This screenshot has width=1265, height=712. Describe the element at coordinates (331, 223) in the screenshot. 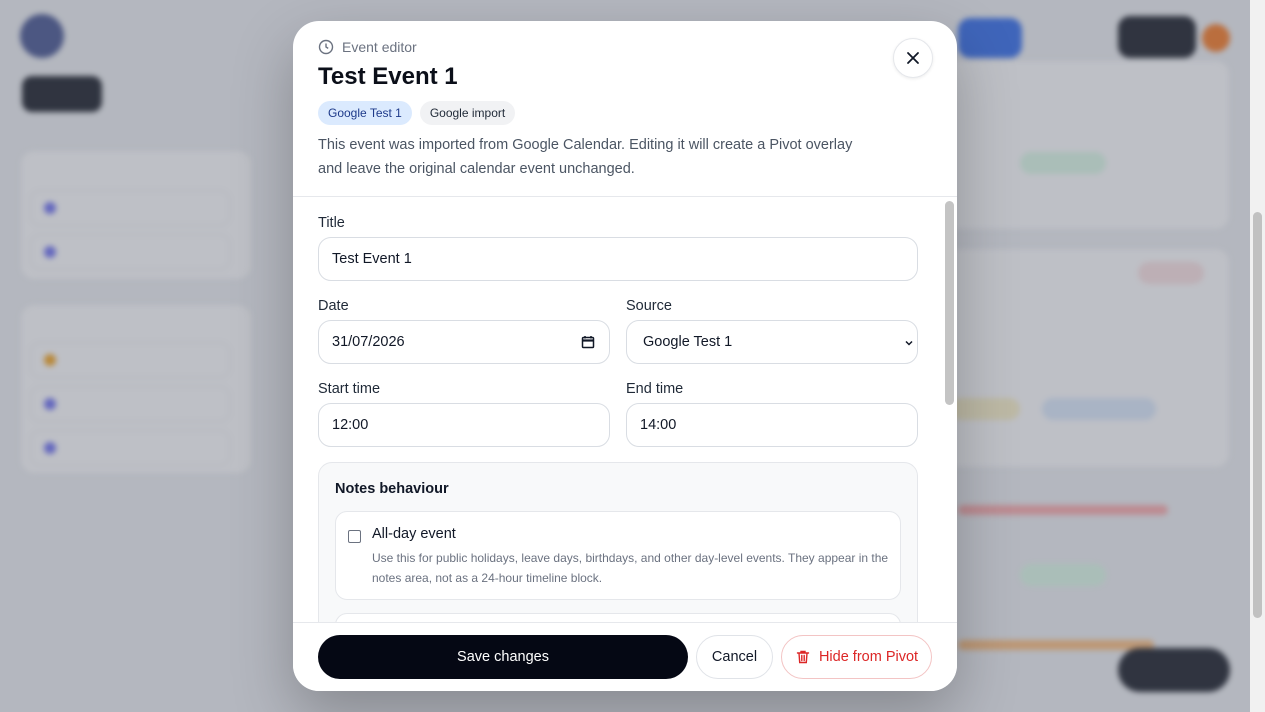

I see `title-label: Title` at that location.